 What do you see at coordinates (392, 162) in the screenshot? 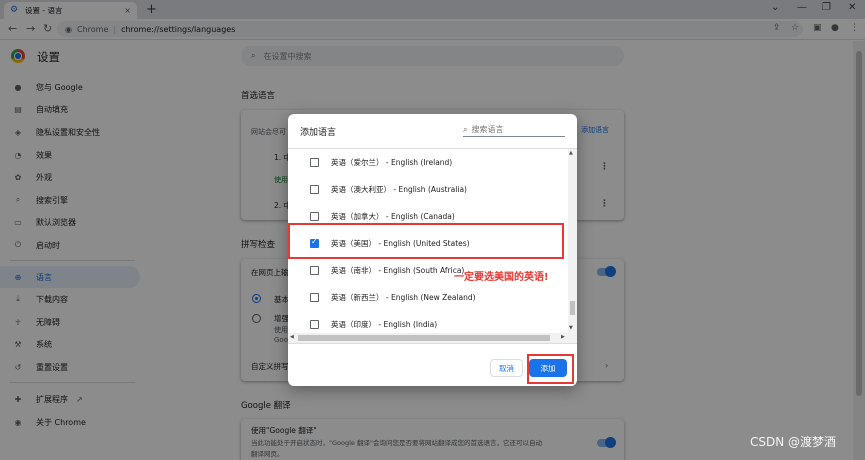
I see `language-label: 英语（爱尔兰） - English (Ireland)` at bounding box center [392, 162].